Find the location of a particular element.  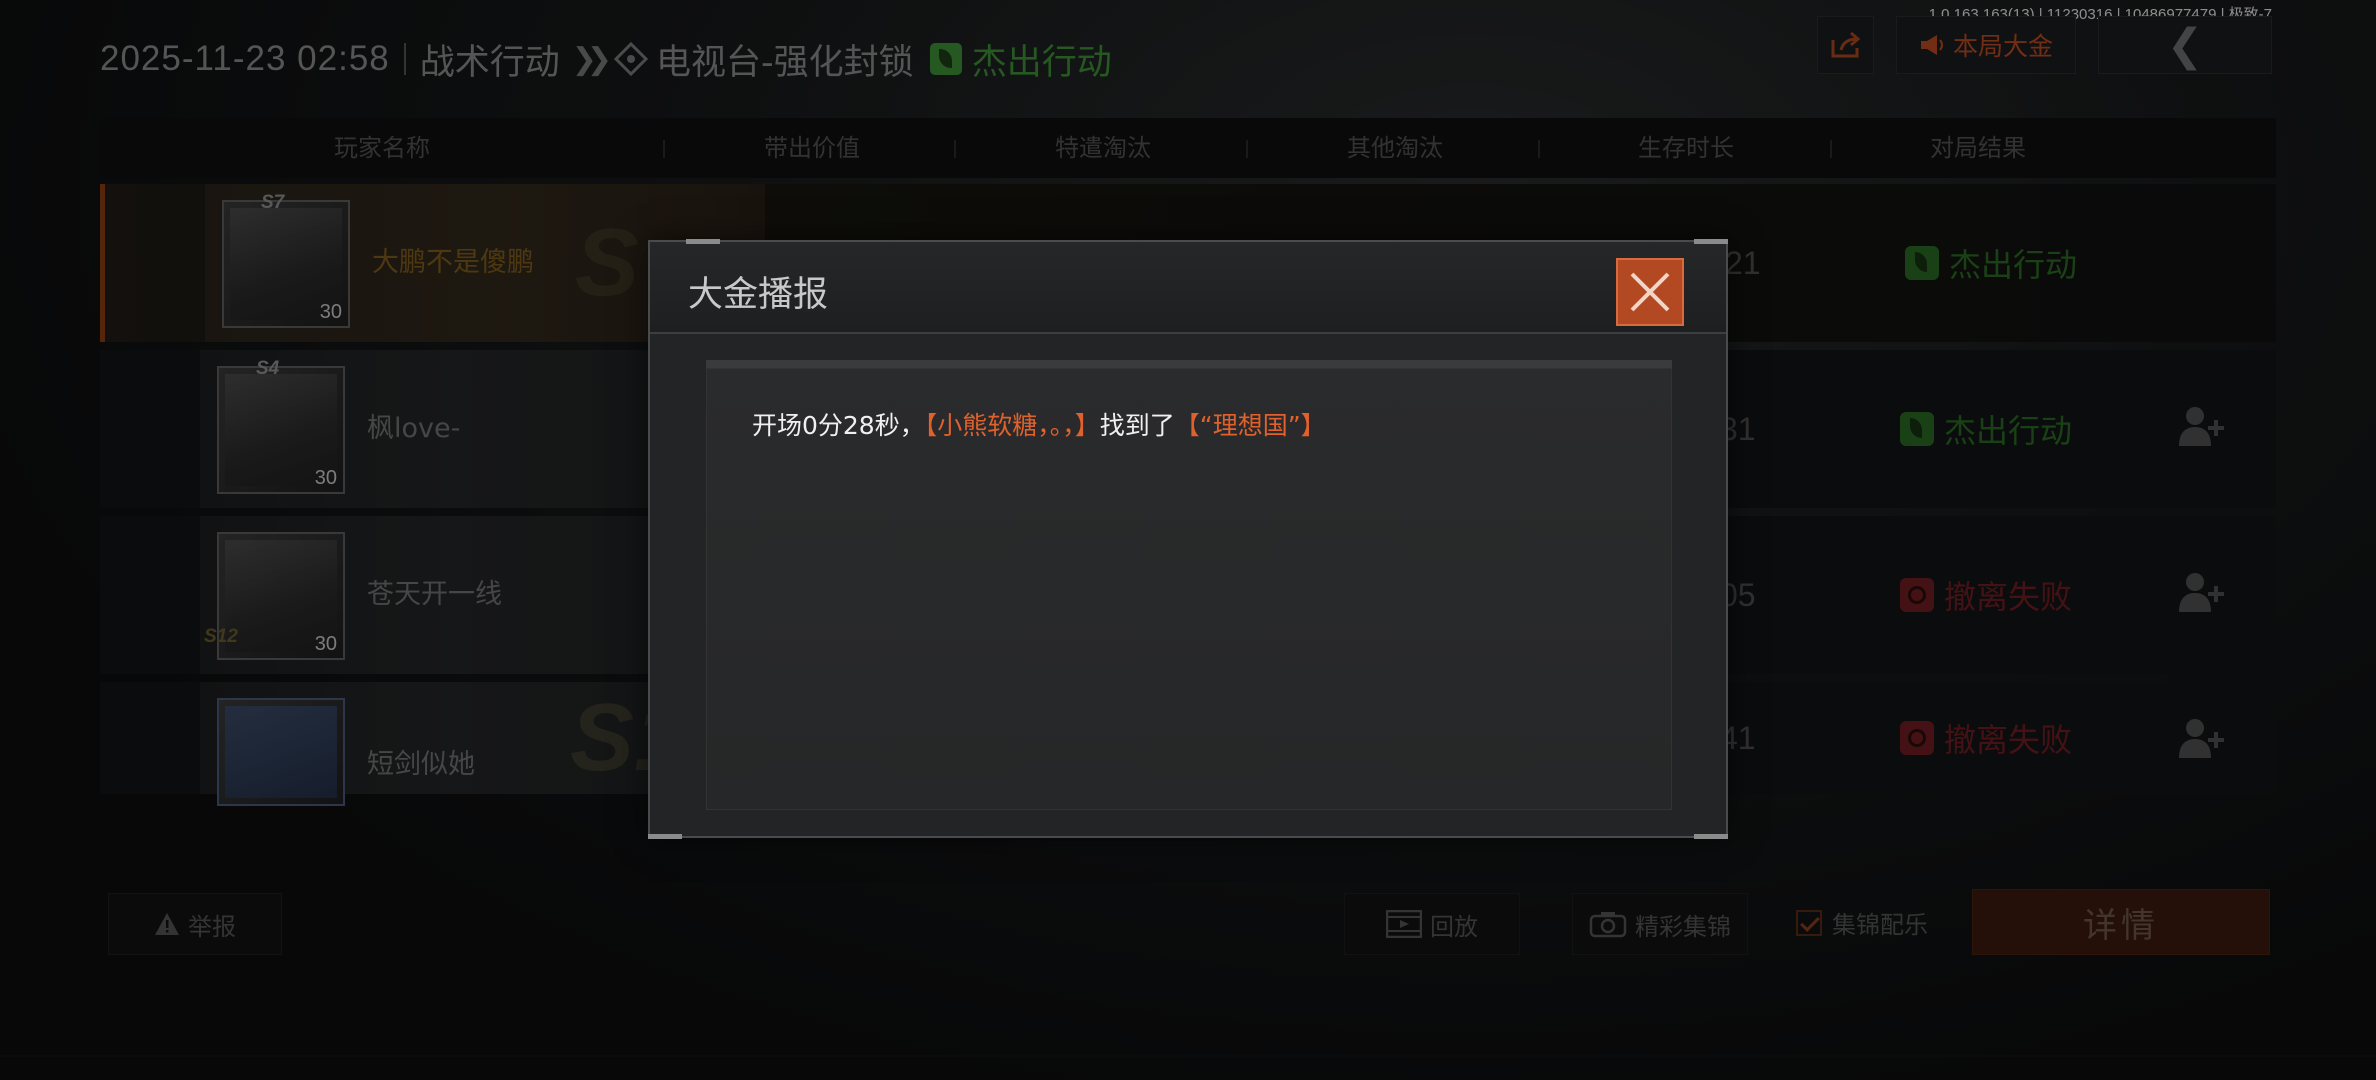

message-verb: 找到了 is located at coordinates (1137, 425).